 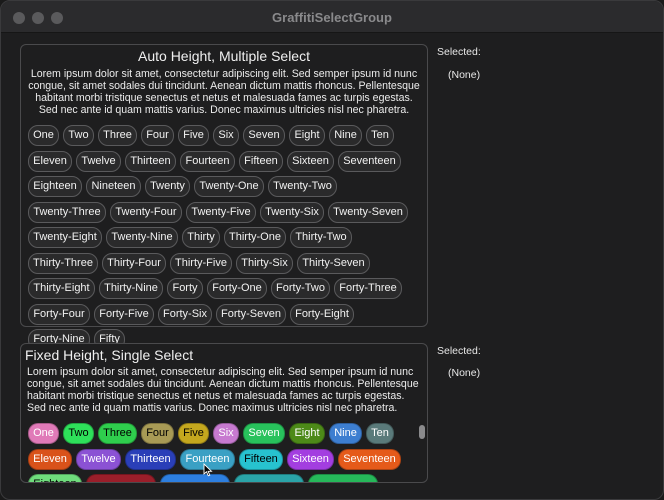 I want to click on chip-forty-four: Forty-Four, so click(x=59, y=314).